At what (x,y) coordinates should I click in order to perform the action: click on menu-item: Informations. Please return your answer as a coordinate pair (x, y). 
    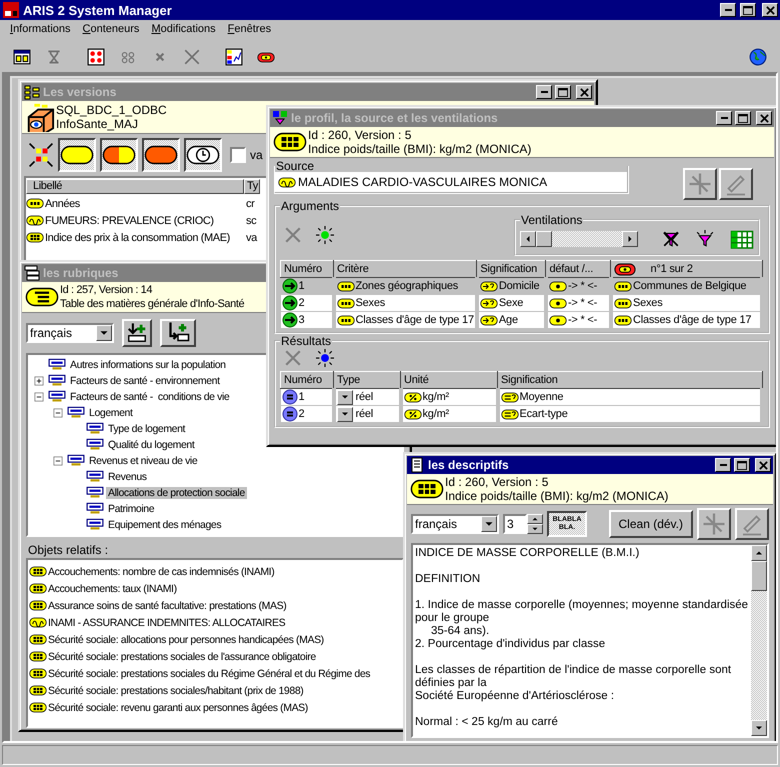
    Looking at the image, I should click on (40, 31).